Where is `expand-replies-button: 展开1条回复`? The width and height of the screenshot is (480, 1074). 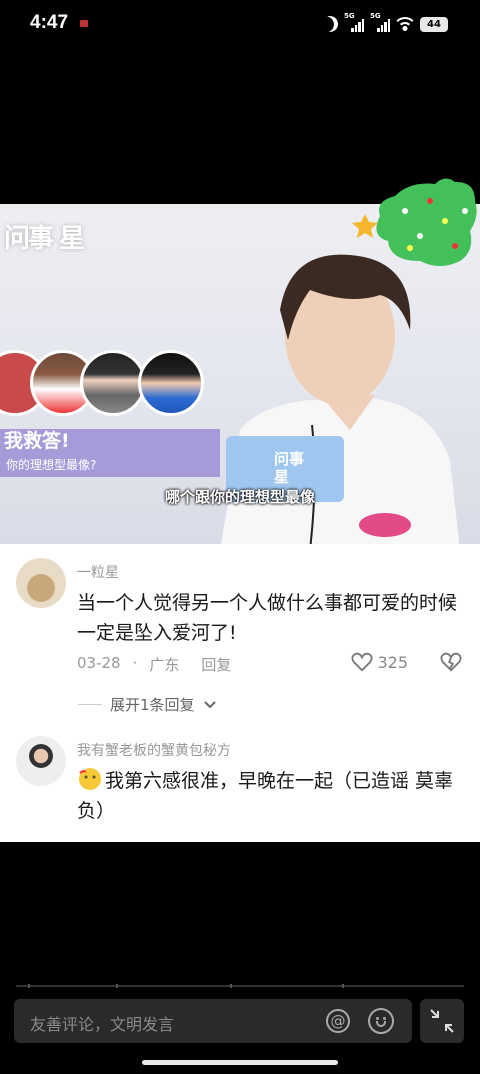
expand-replies-button: 展开1条回复 is located at coordinates (147, 704).